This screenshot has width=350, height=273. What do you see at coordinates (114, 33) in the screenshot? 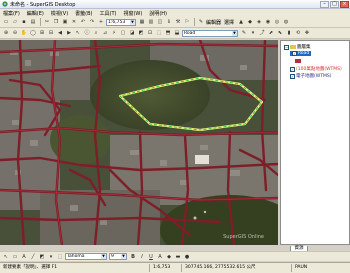
I see `hyperlink-icon: ⚡` at bounding box center [114, 33].